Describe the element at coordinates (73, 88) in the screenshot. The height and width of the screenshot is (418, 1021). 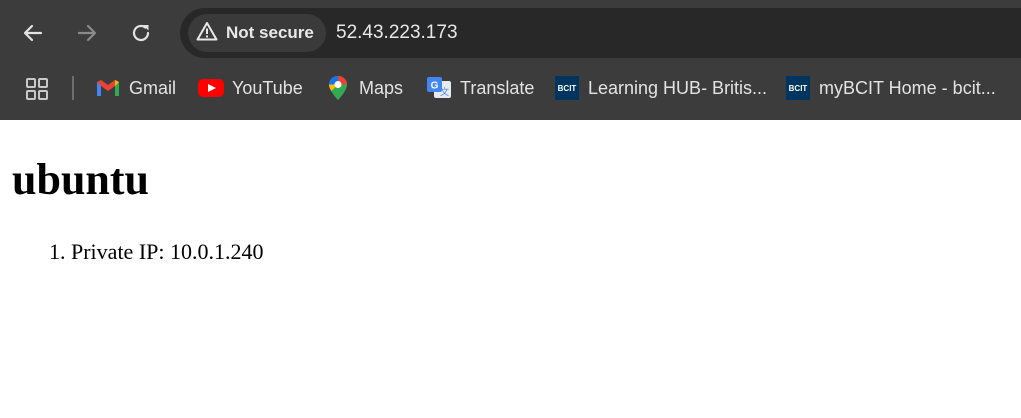
I see `bookmarks-separator` at that location.